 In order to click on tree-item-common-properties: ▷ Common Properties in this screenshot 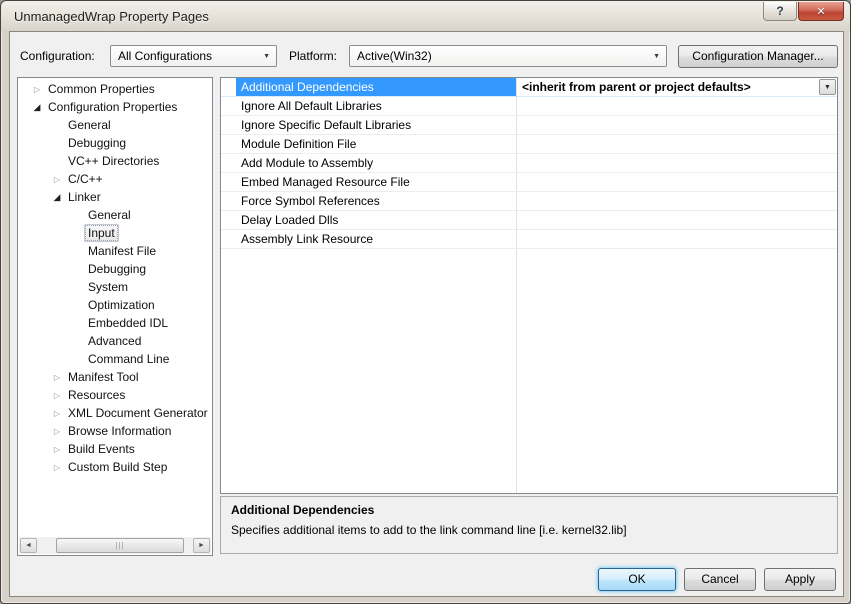, I will do `click(115, 89)`.